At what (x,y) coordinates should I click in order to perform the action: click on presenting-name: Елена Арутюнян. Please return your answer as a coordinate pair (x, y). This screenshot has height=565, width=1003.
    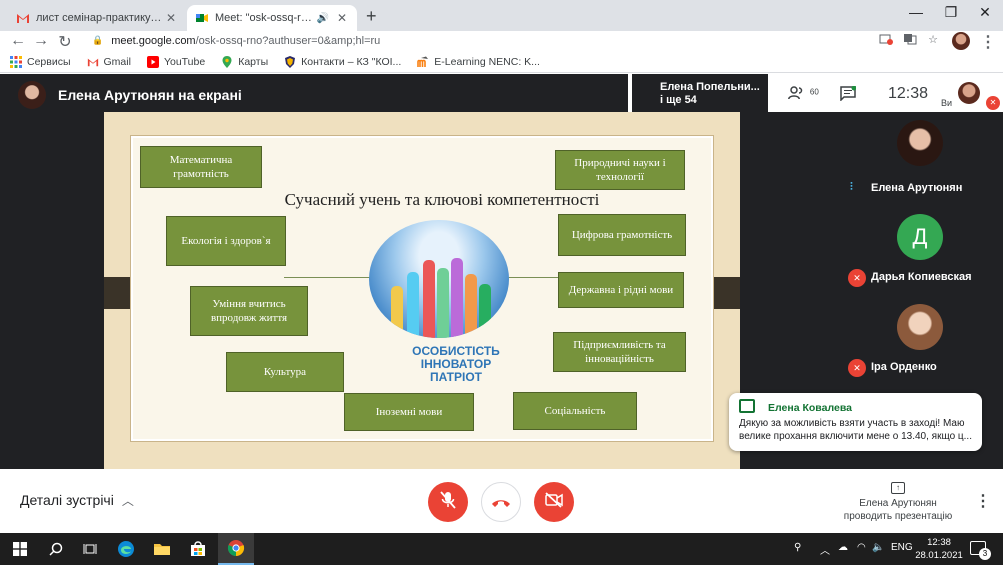
    Looking at the image, I should click on (898, 503).